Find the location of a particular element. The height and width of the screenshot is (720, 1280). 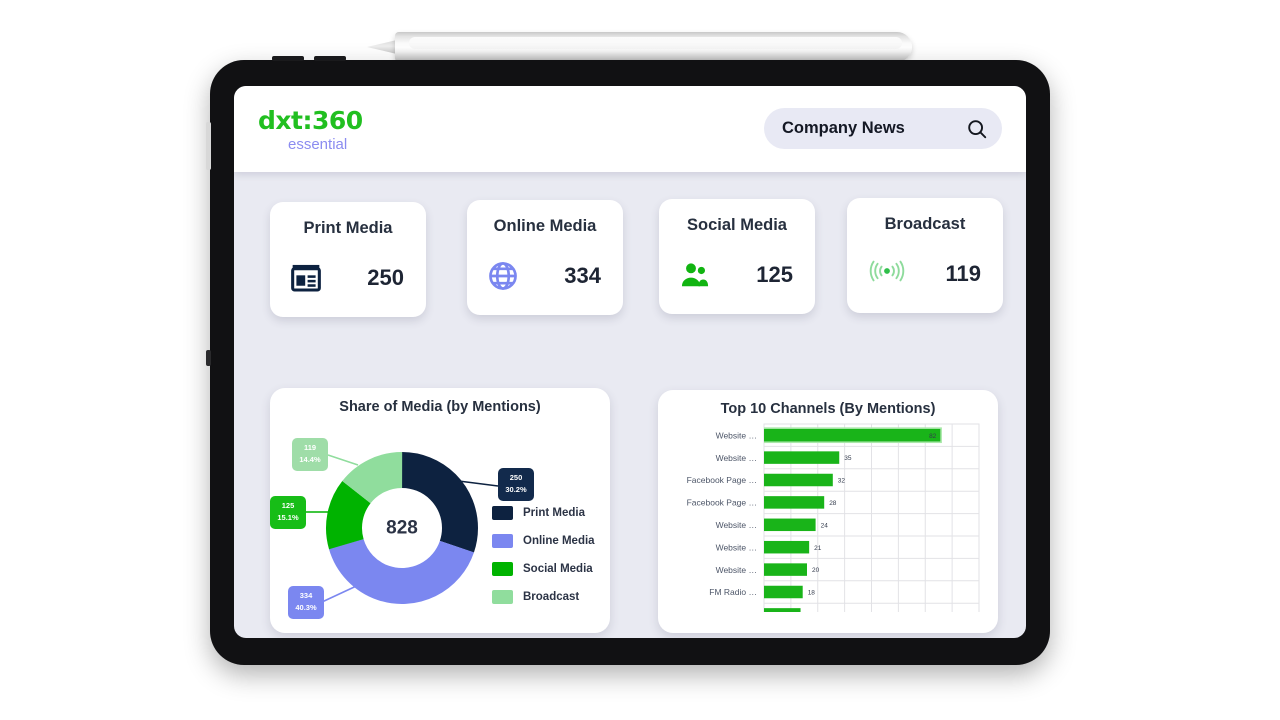

legend-label: Broadcast is located at coordinates (551, 597).